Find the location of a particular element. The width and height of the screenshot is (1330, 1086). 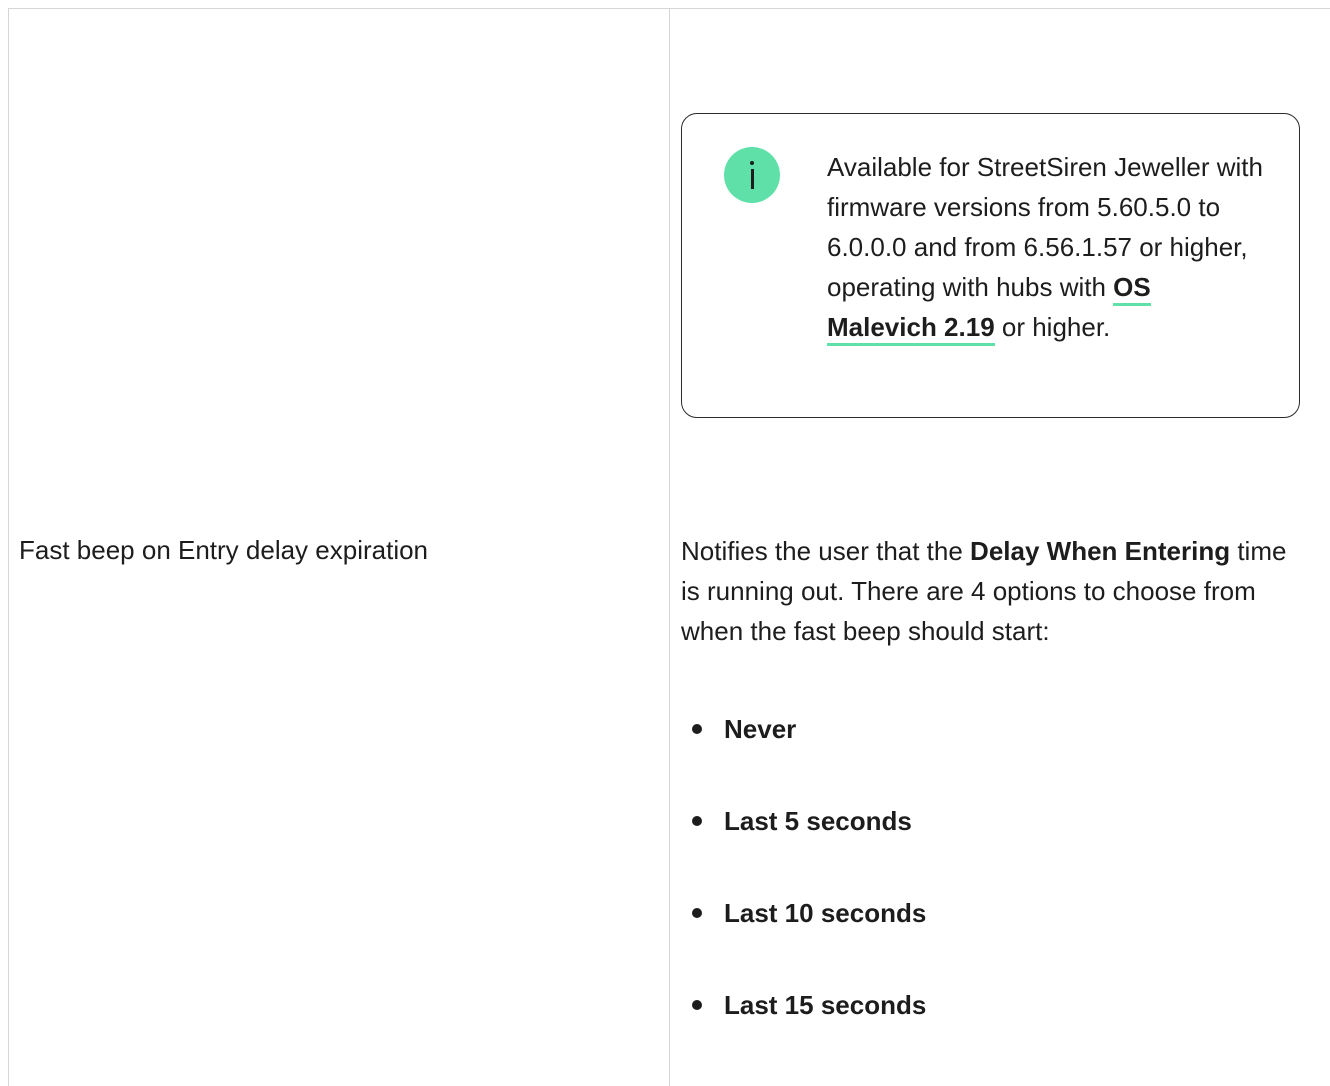

option-label: Last 10 seconds is located at coordinates (825, 913).